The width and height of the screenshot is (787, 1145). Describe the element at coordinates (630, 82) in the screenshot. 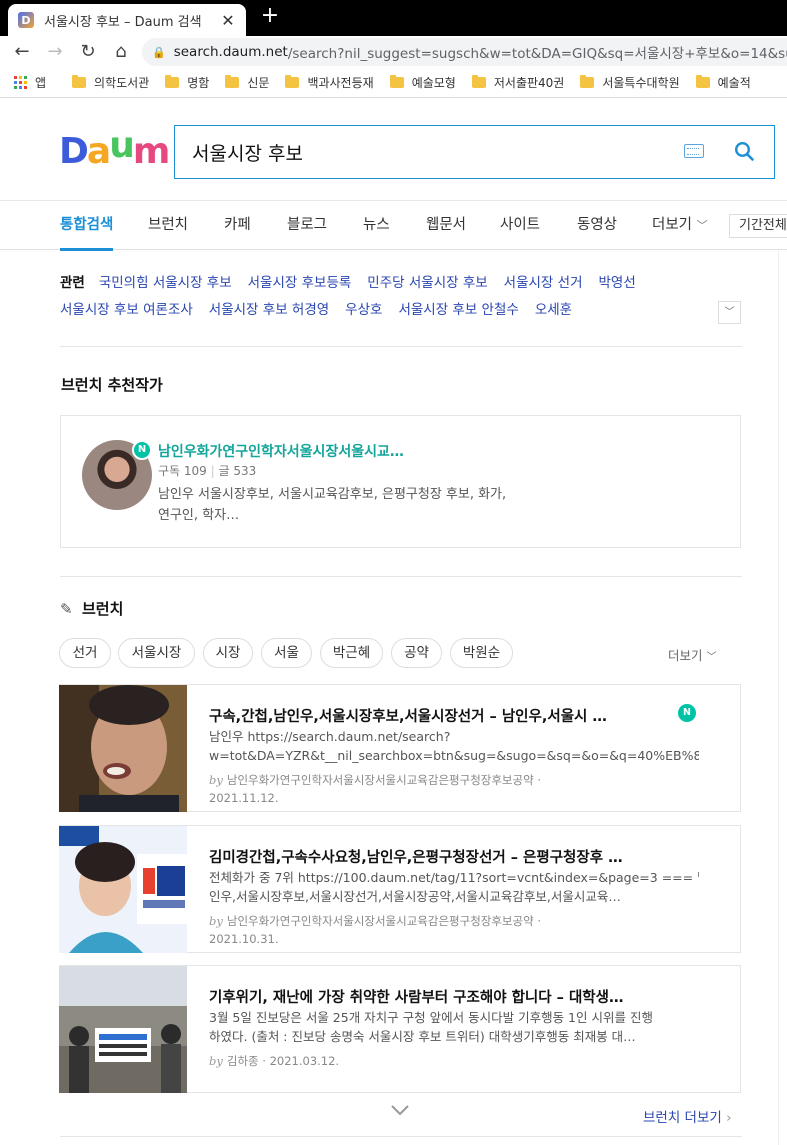

I see `bookmark-folder: 서울특수대학원` at that location.